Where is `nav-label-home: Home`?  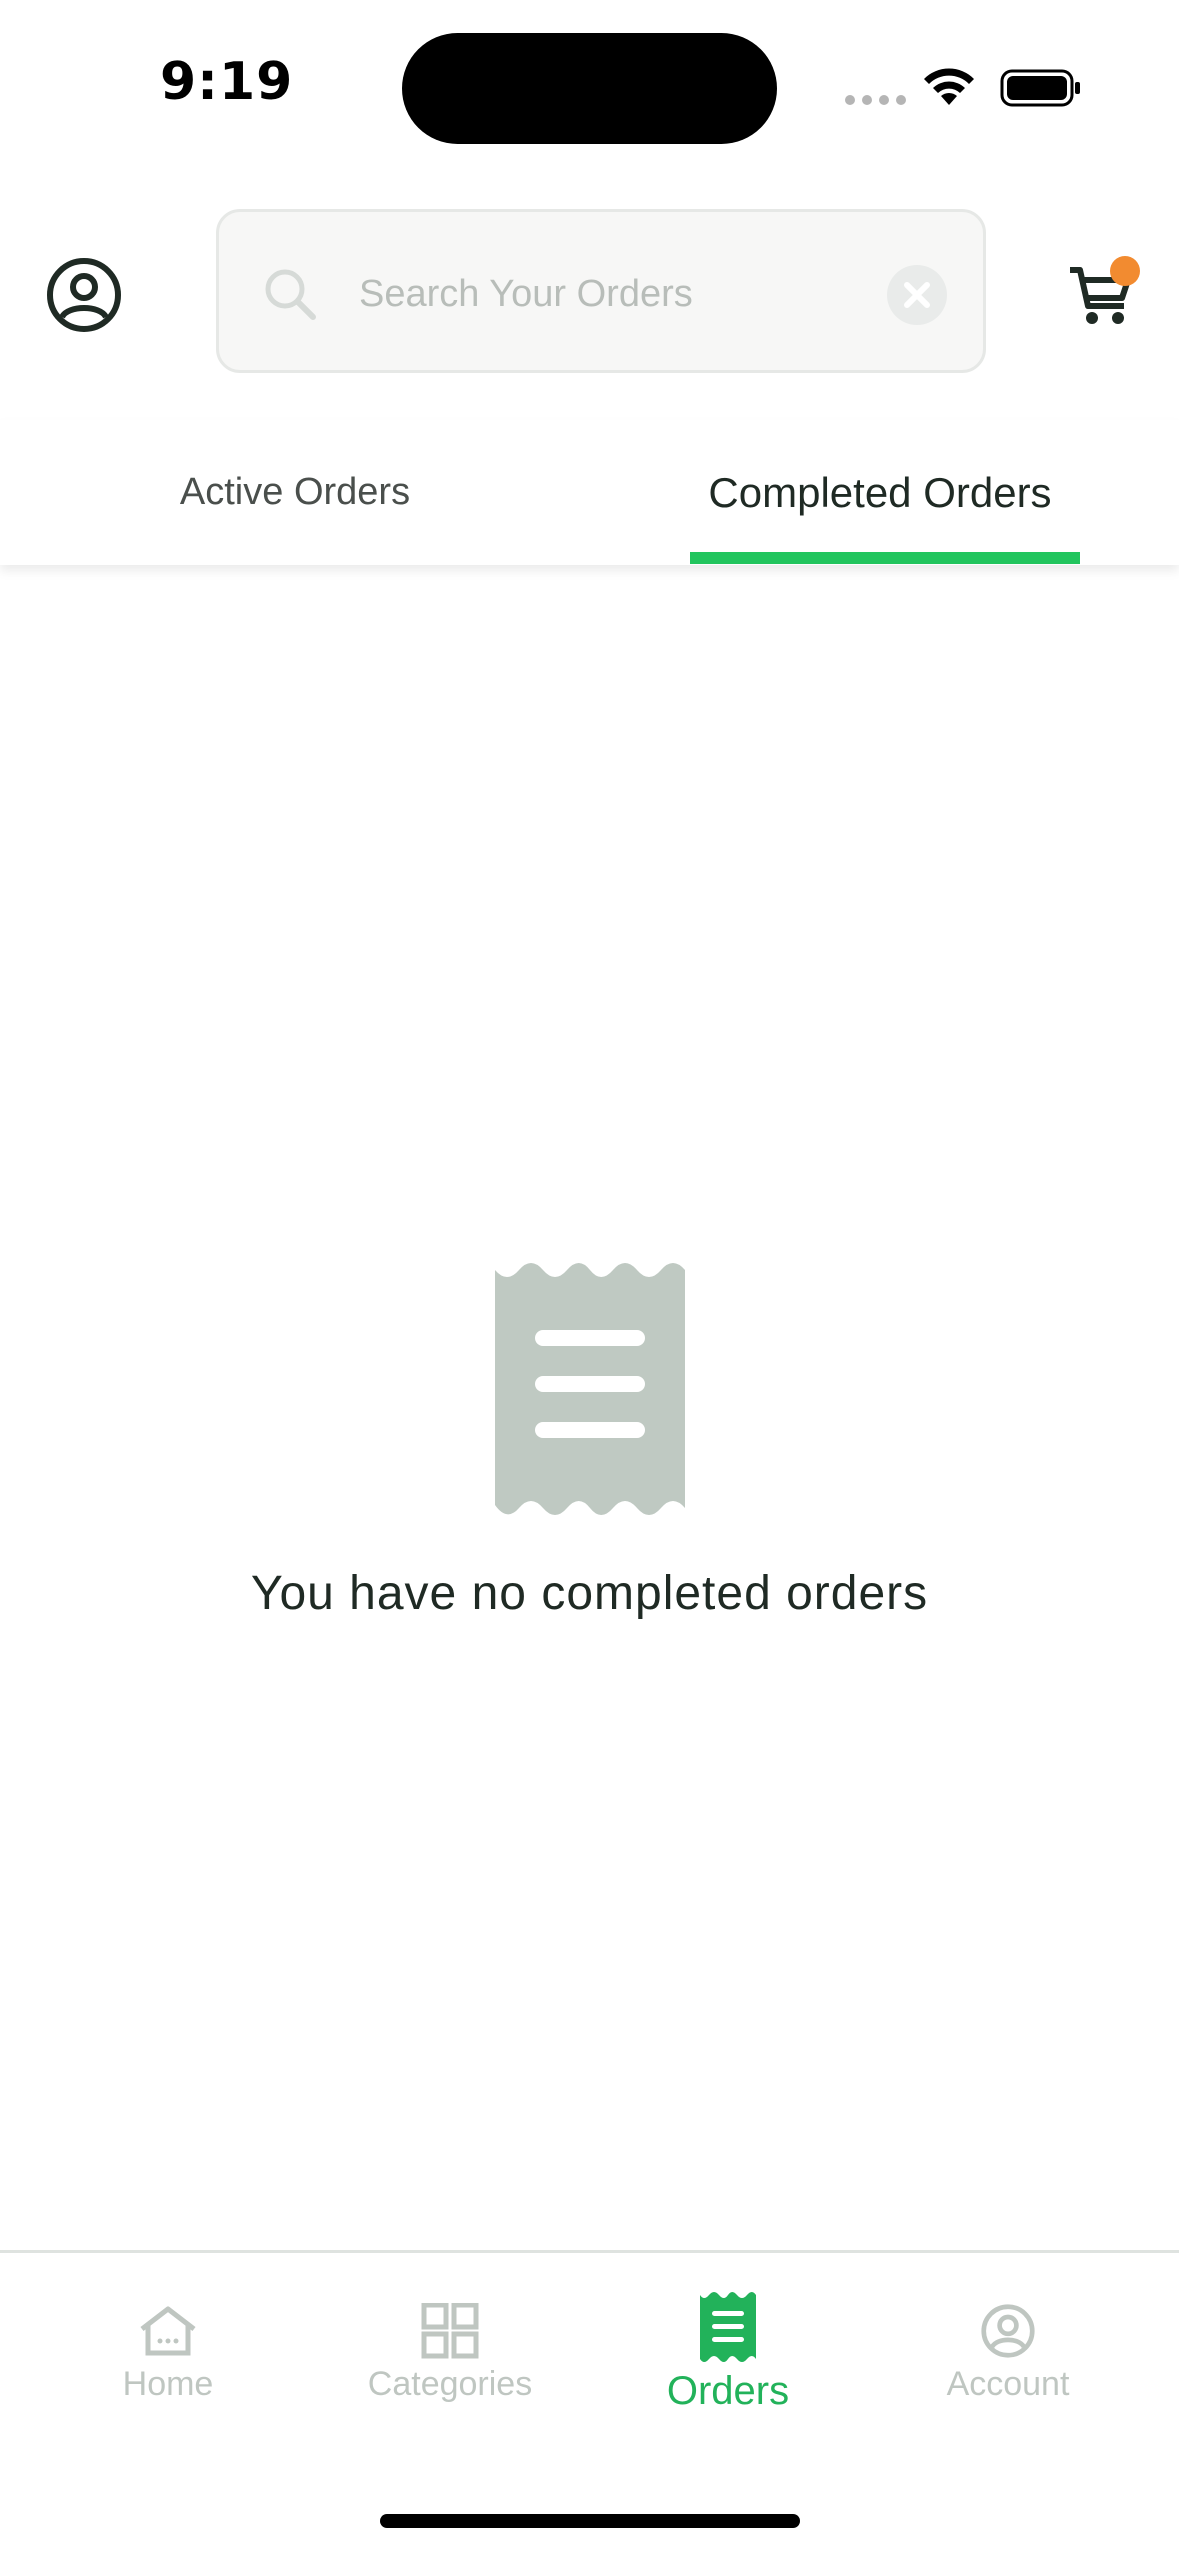
nav-label-home: Home is located at coordinates (168, 2384).